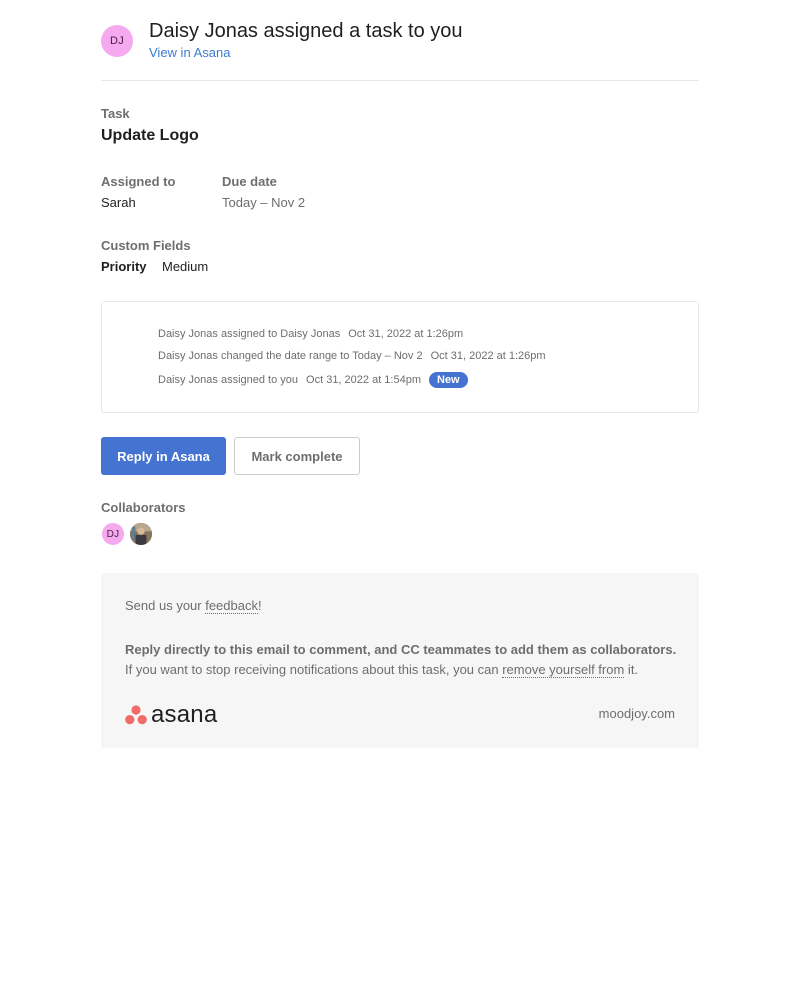 The image size is (800, 1000). I want to click on unsubscribe-suffix: it., so click(631, 669).